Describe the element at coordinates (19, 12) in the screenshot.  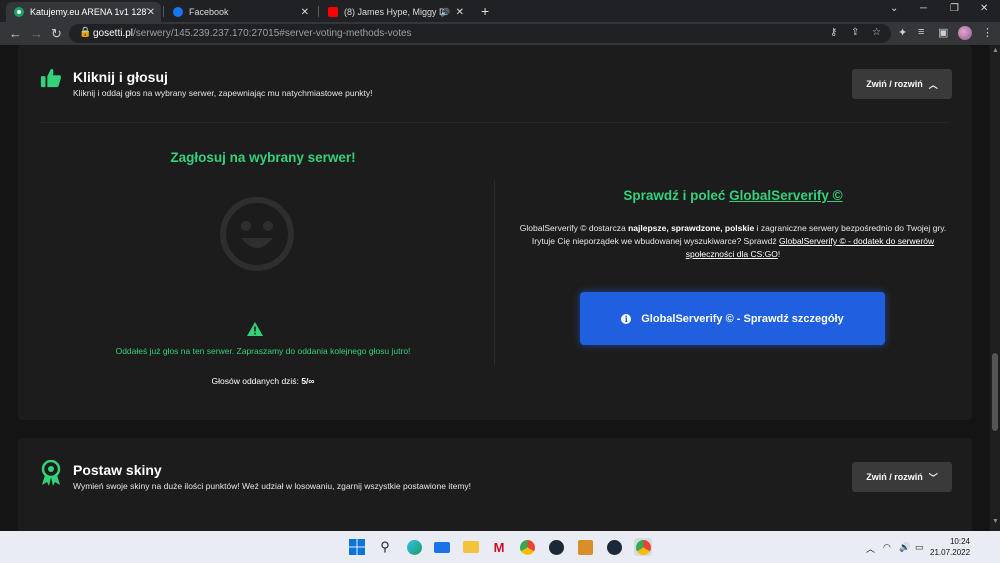
I see `server-favicon-icon` at that location.